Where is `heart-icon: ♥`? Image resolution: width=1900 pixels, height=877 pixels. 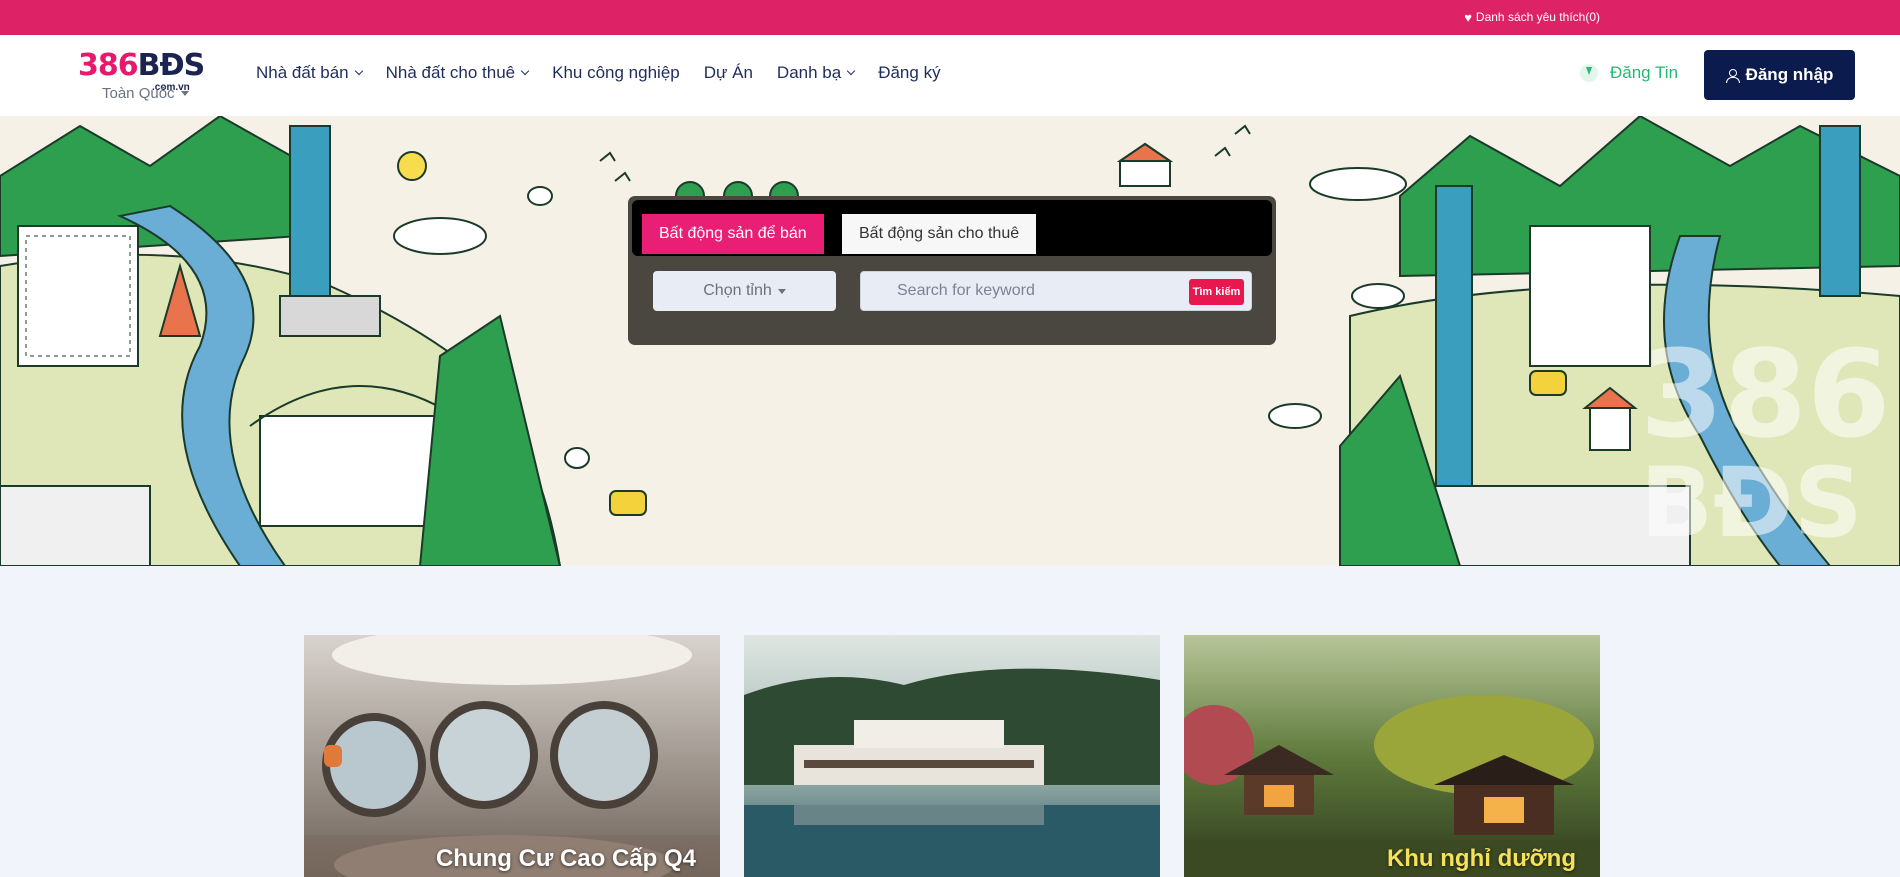
heart-icon: ♥ is located at coordinates (1468, 17).